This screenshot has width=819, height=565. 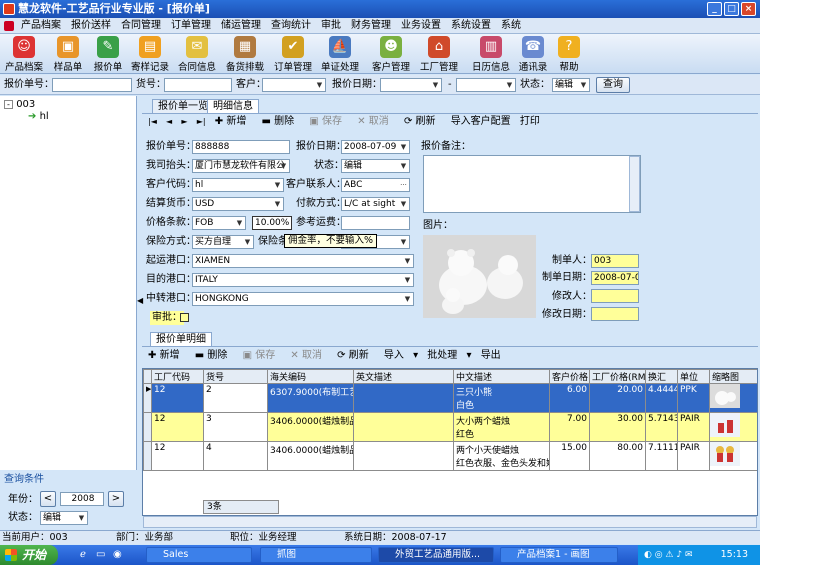 What do you see at coordinates (309, 355) in the screenshot?
I see `grid-cancel-button: ✕ 取消` at bounding box center [309, 355].